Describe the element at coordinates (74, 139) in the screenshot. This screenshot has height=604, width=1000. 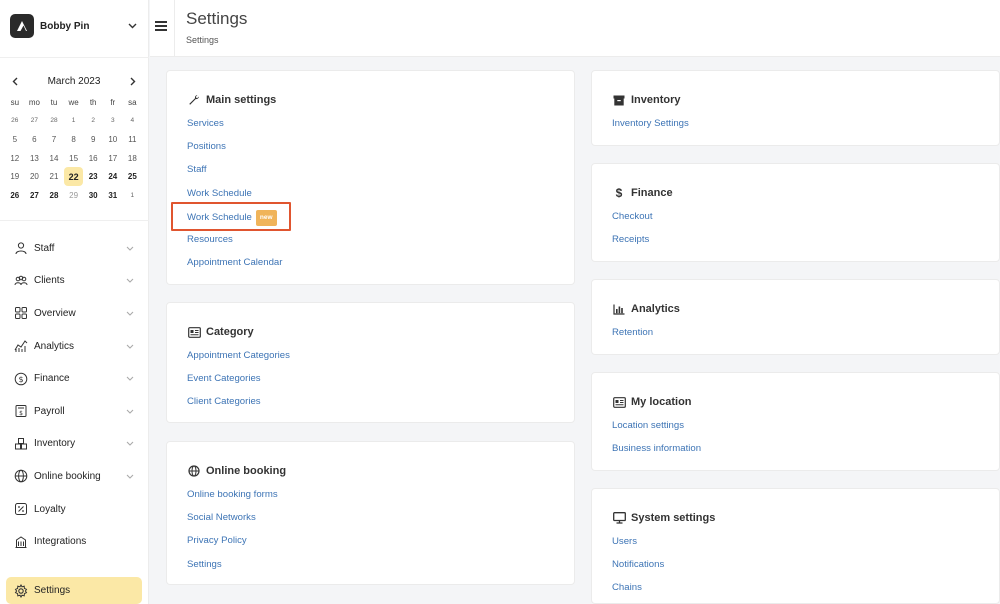
I see `calendar-day: 8` at that location.